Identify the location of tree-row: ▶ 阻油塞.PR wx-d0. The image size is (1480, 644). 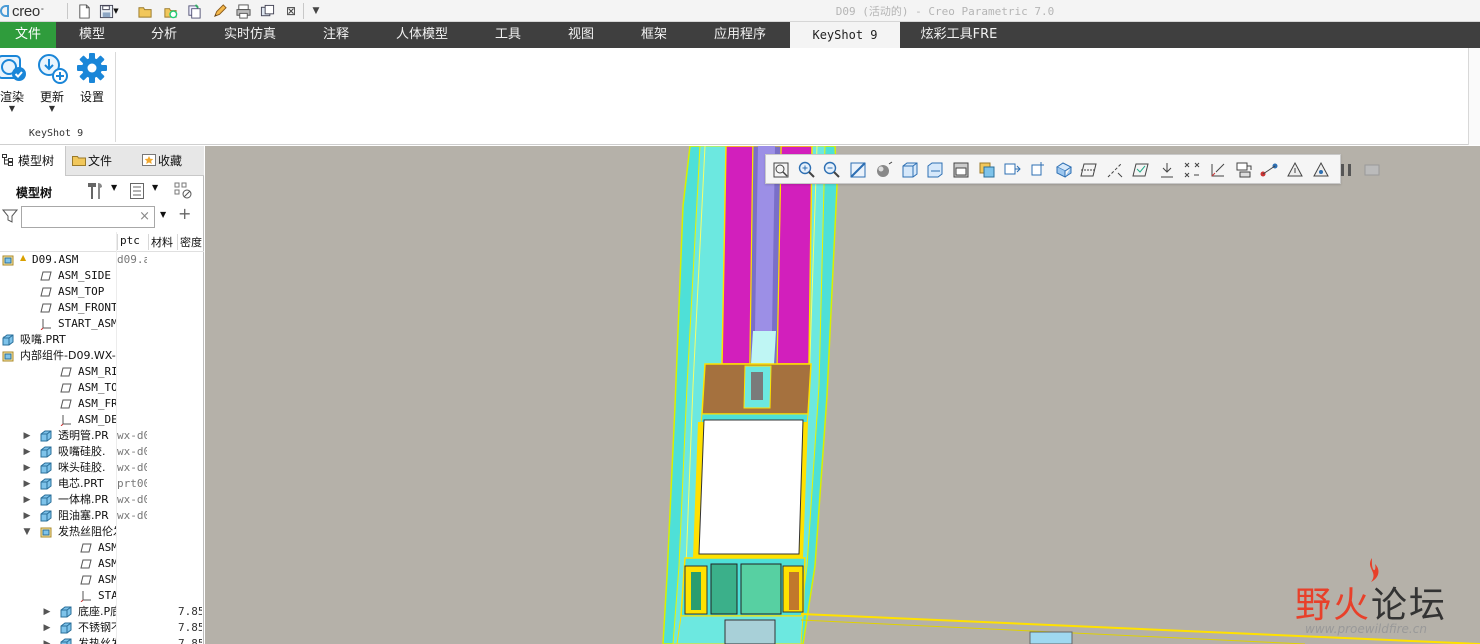
(102, 516).